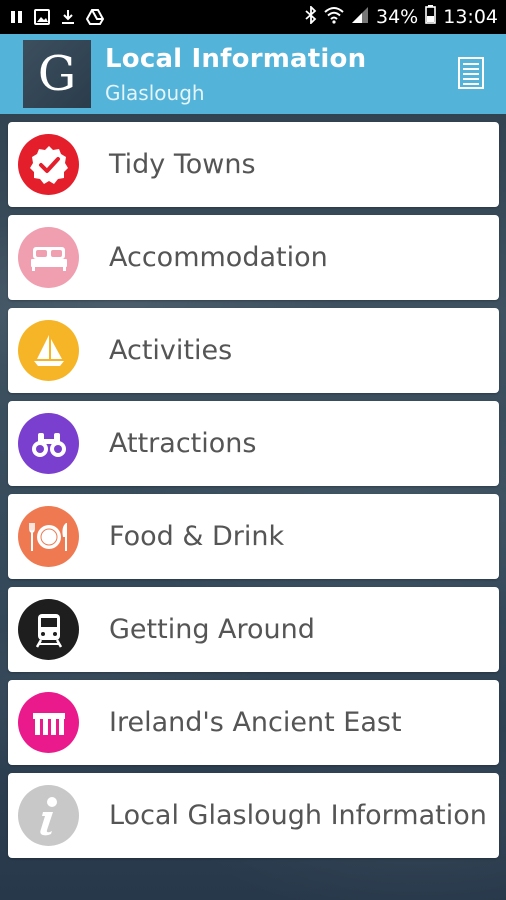 The image size is (506, 900). I want to click on bed-icon, so click(48, 257).